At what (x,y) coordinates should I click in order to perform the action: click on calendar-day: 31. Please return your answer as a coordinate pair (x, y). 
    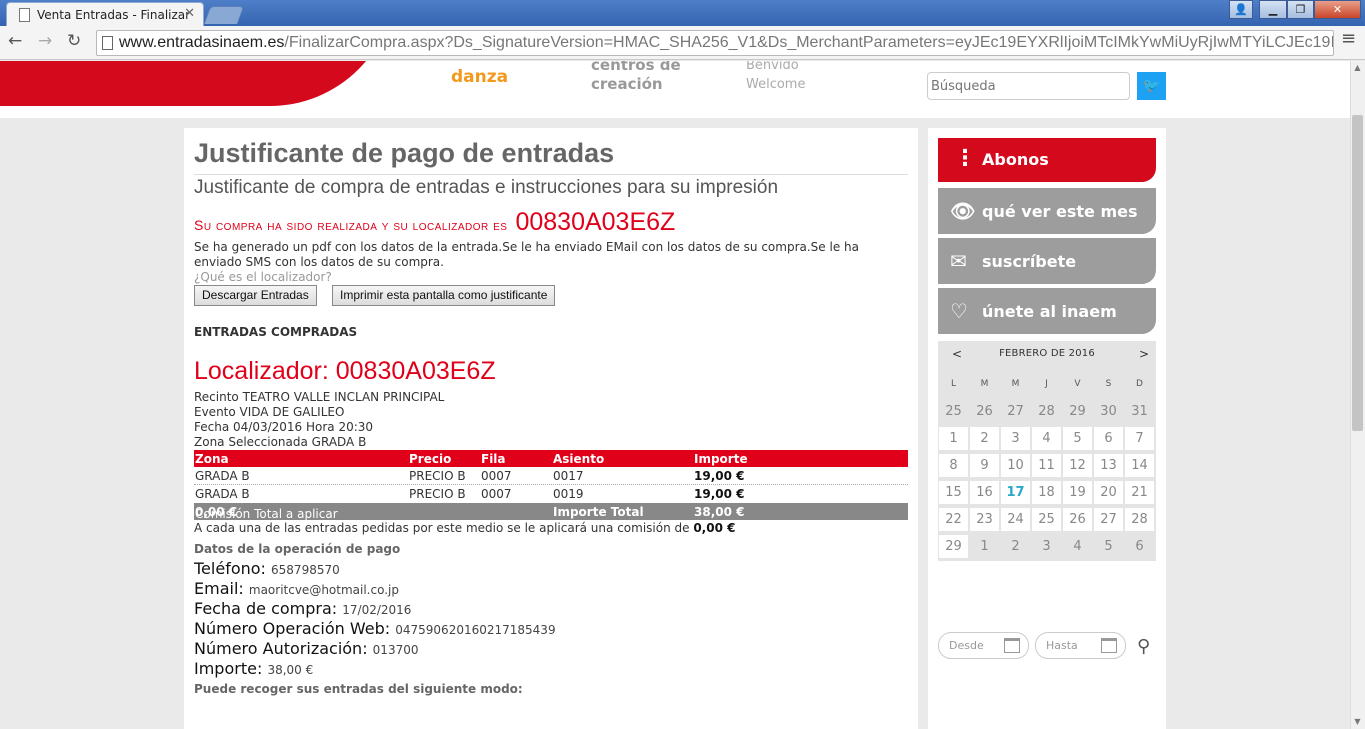
    Looking at the image, I should click on (1139, 411).